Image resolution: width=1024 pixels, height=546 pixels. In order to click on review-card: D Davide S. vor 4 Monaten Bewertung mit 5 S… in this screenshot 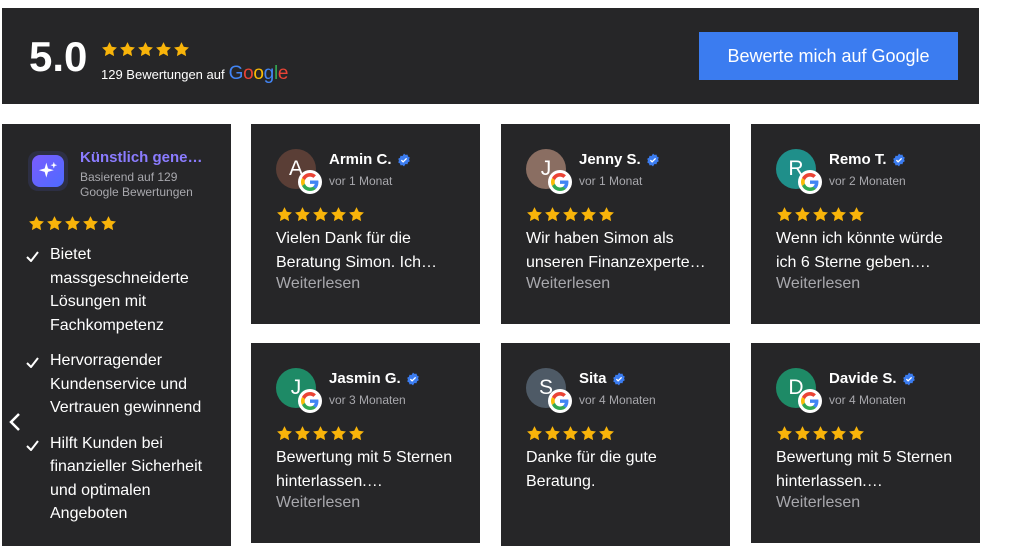, I will do `click(865, 443)`.